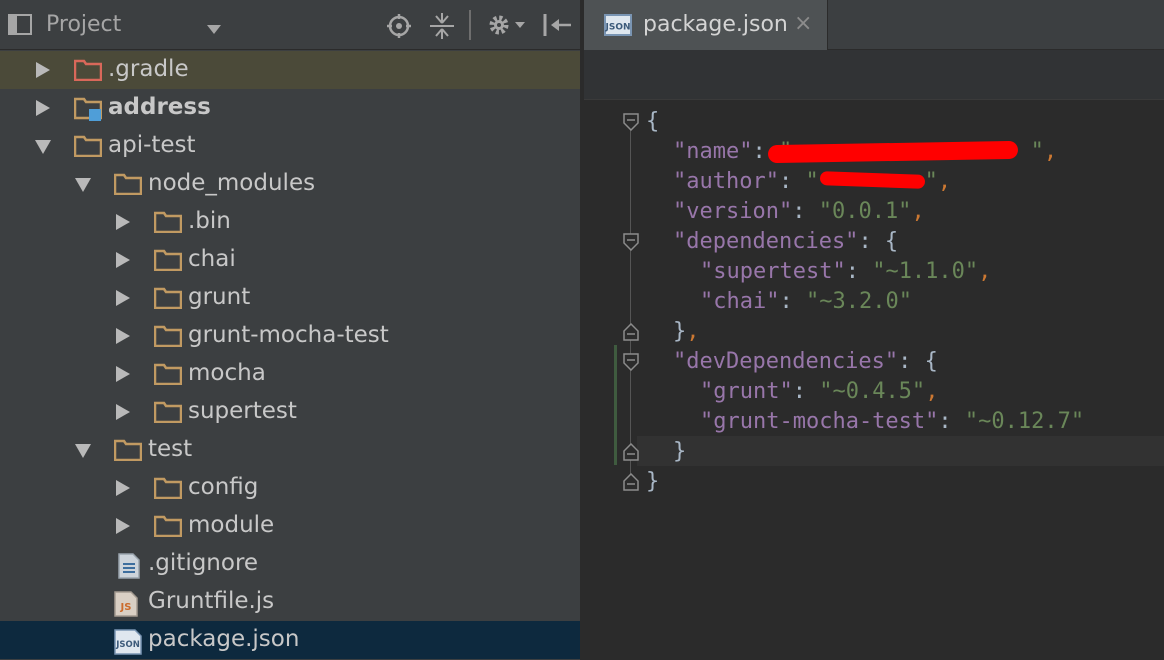  I want to click on code-line: "supertest": "~1.1.0",, so click(845, 272).